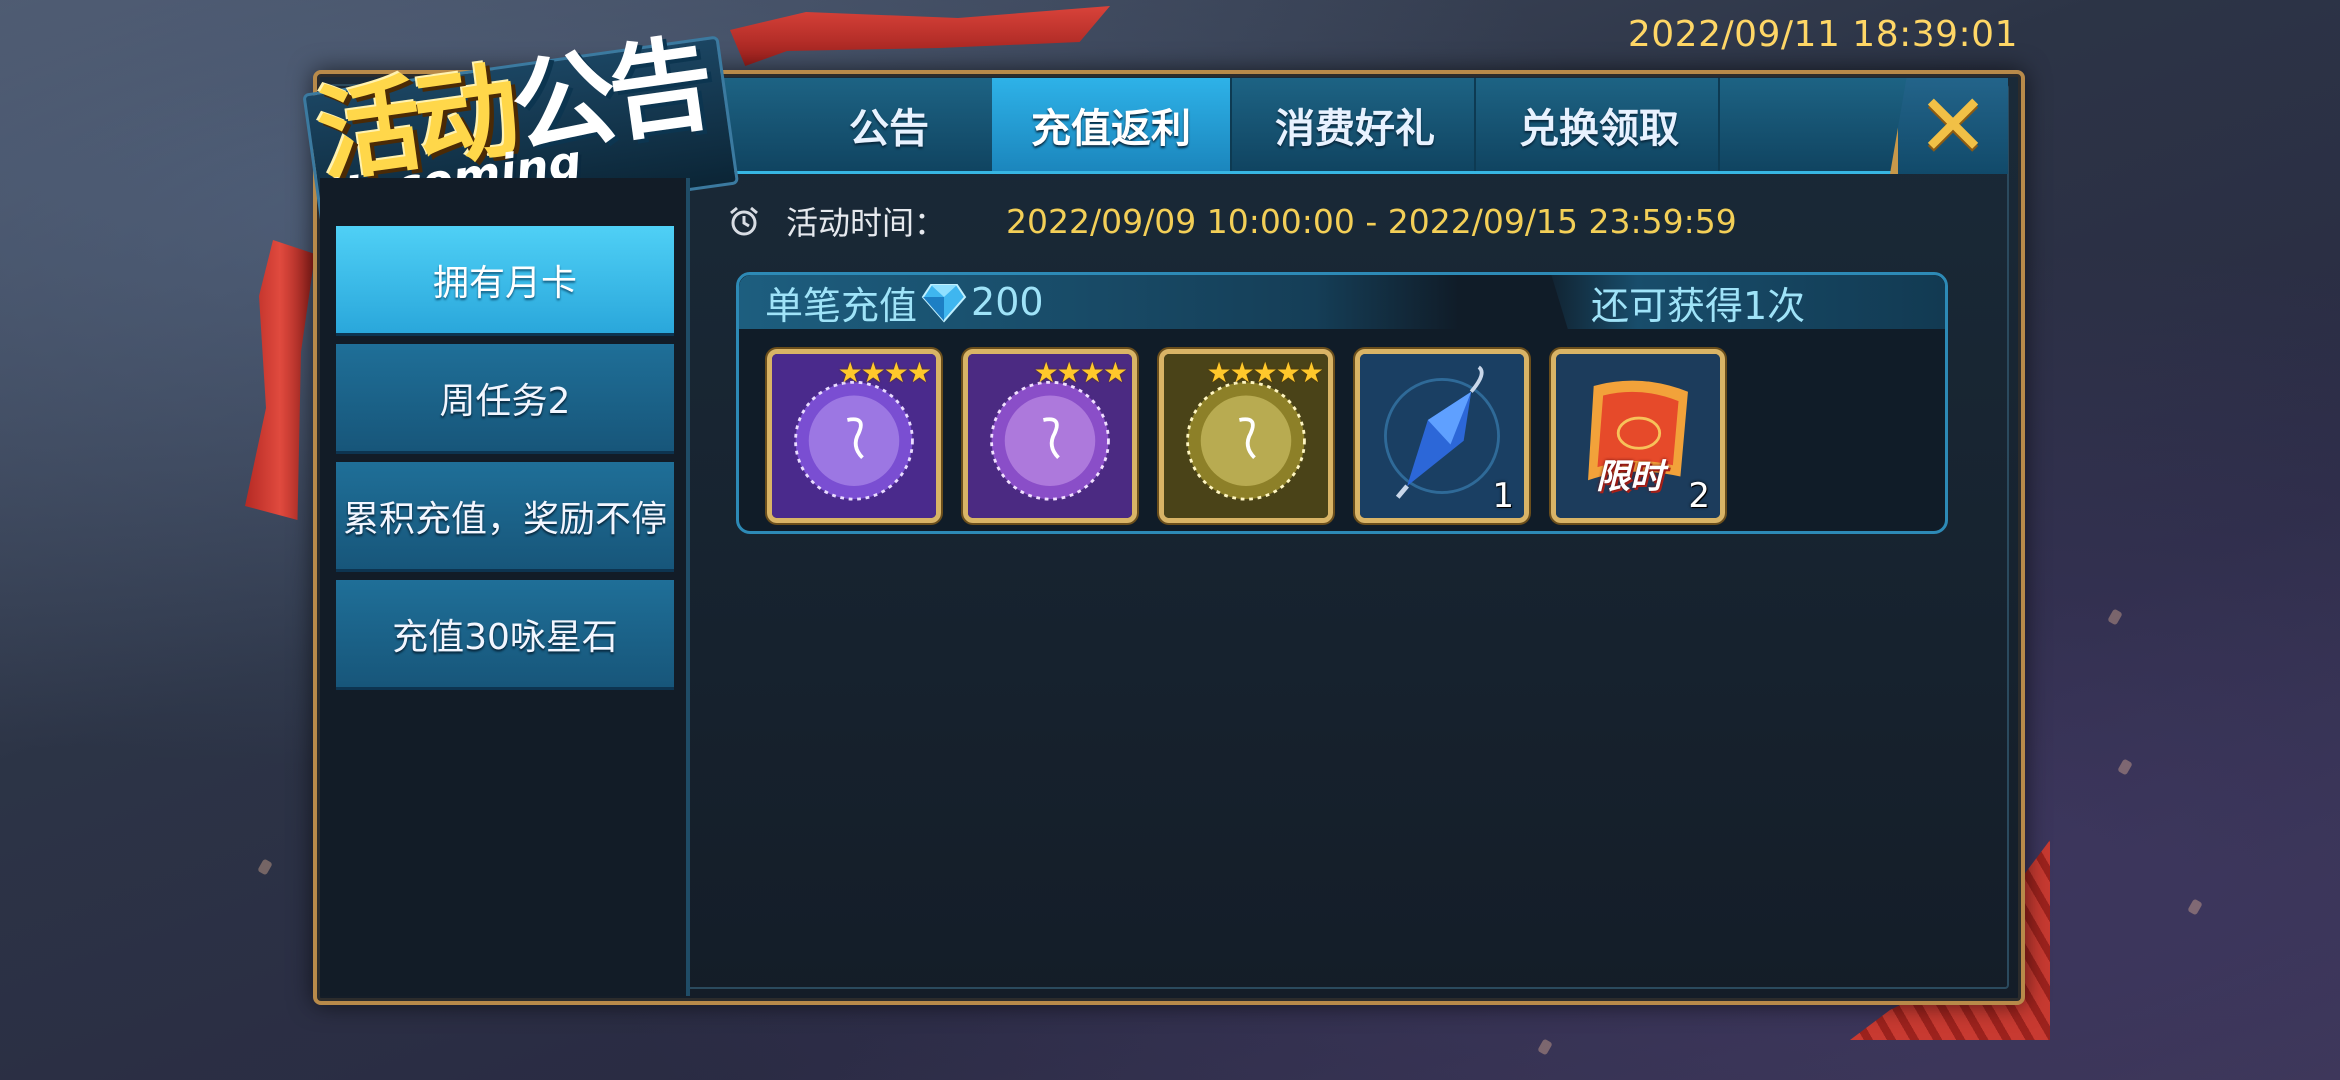 The width and height of the screenshot is (2340, 1080). What do you see at coordinates (1442, 436) in the screenshot?
I see `reward-item-umbrella: 1` at bounding box center [1442, 436].